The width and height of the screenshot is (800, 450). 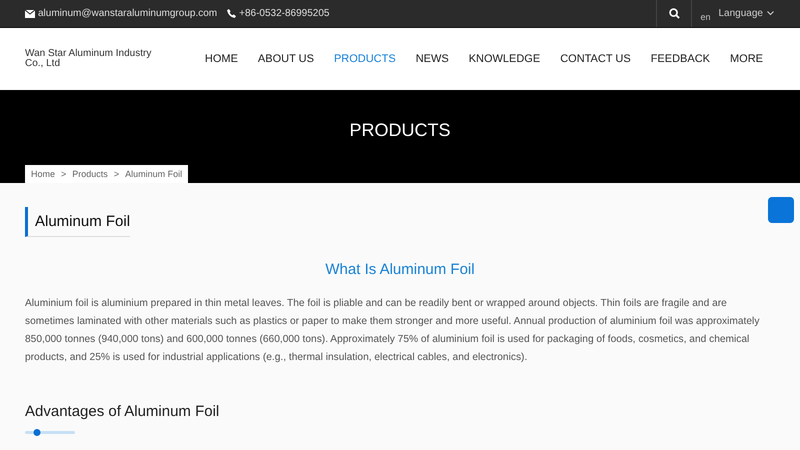 What do you see at coordinates (284, 13) in the screenshot?
I see `phone-number: +86-0532-86995205` at bounding box center [284, 13].